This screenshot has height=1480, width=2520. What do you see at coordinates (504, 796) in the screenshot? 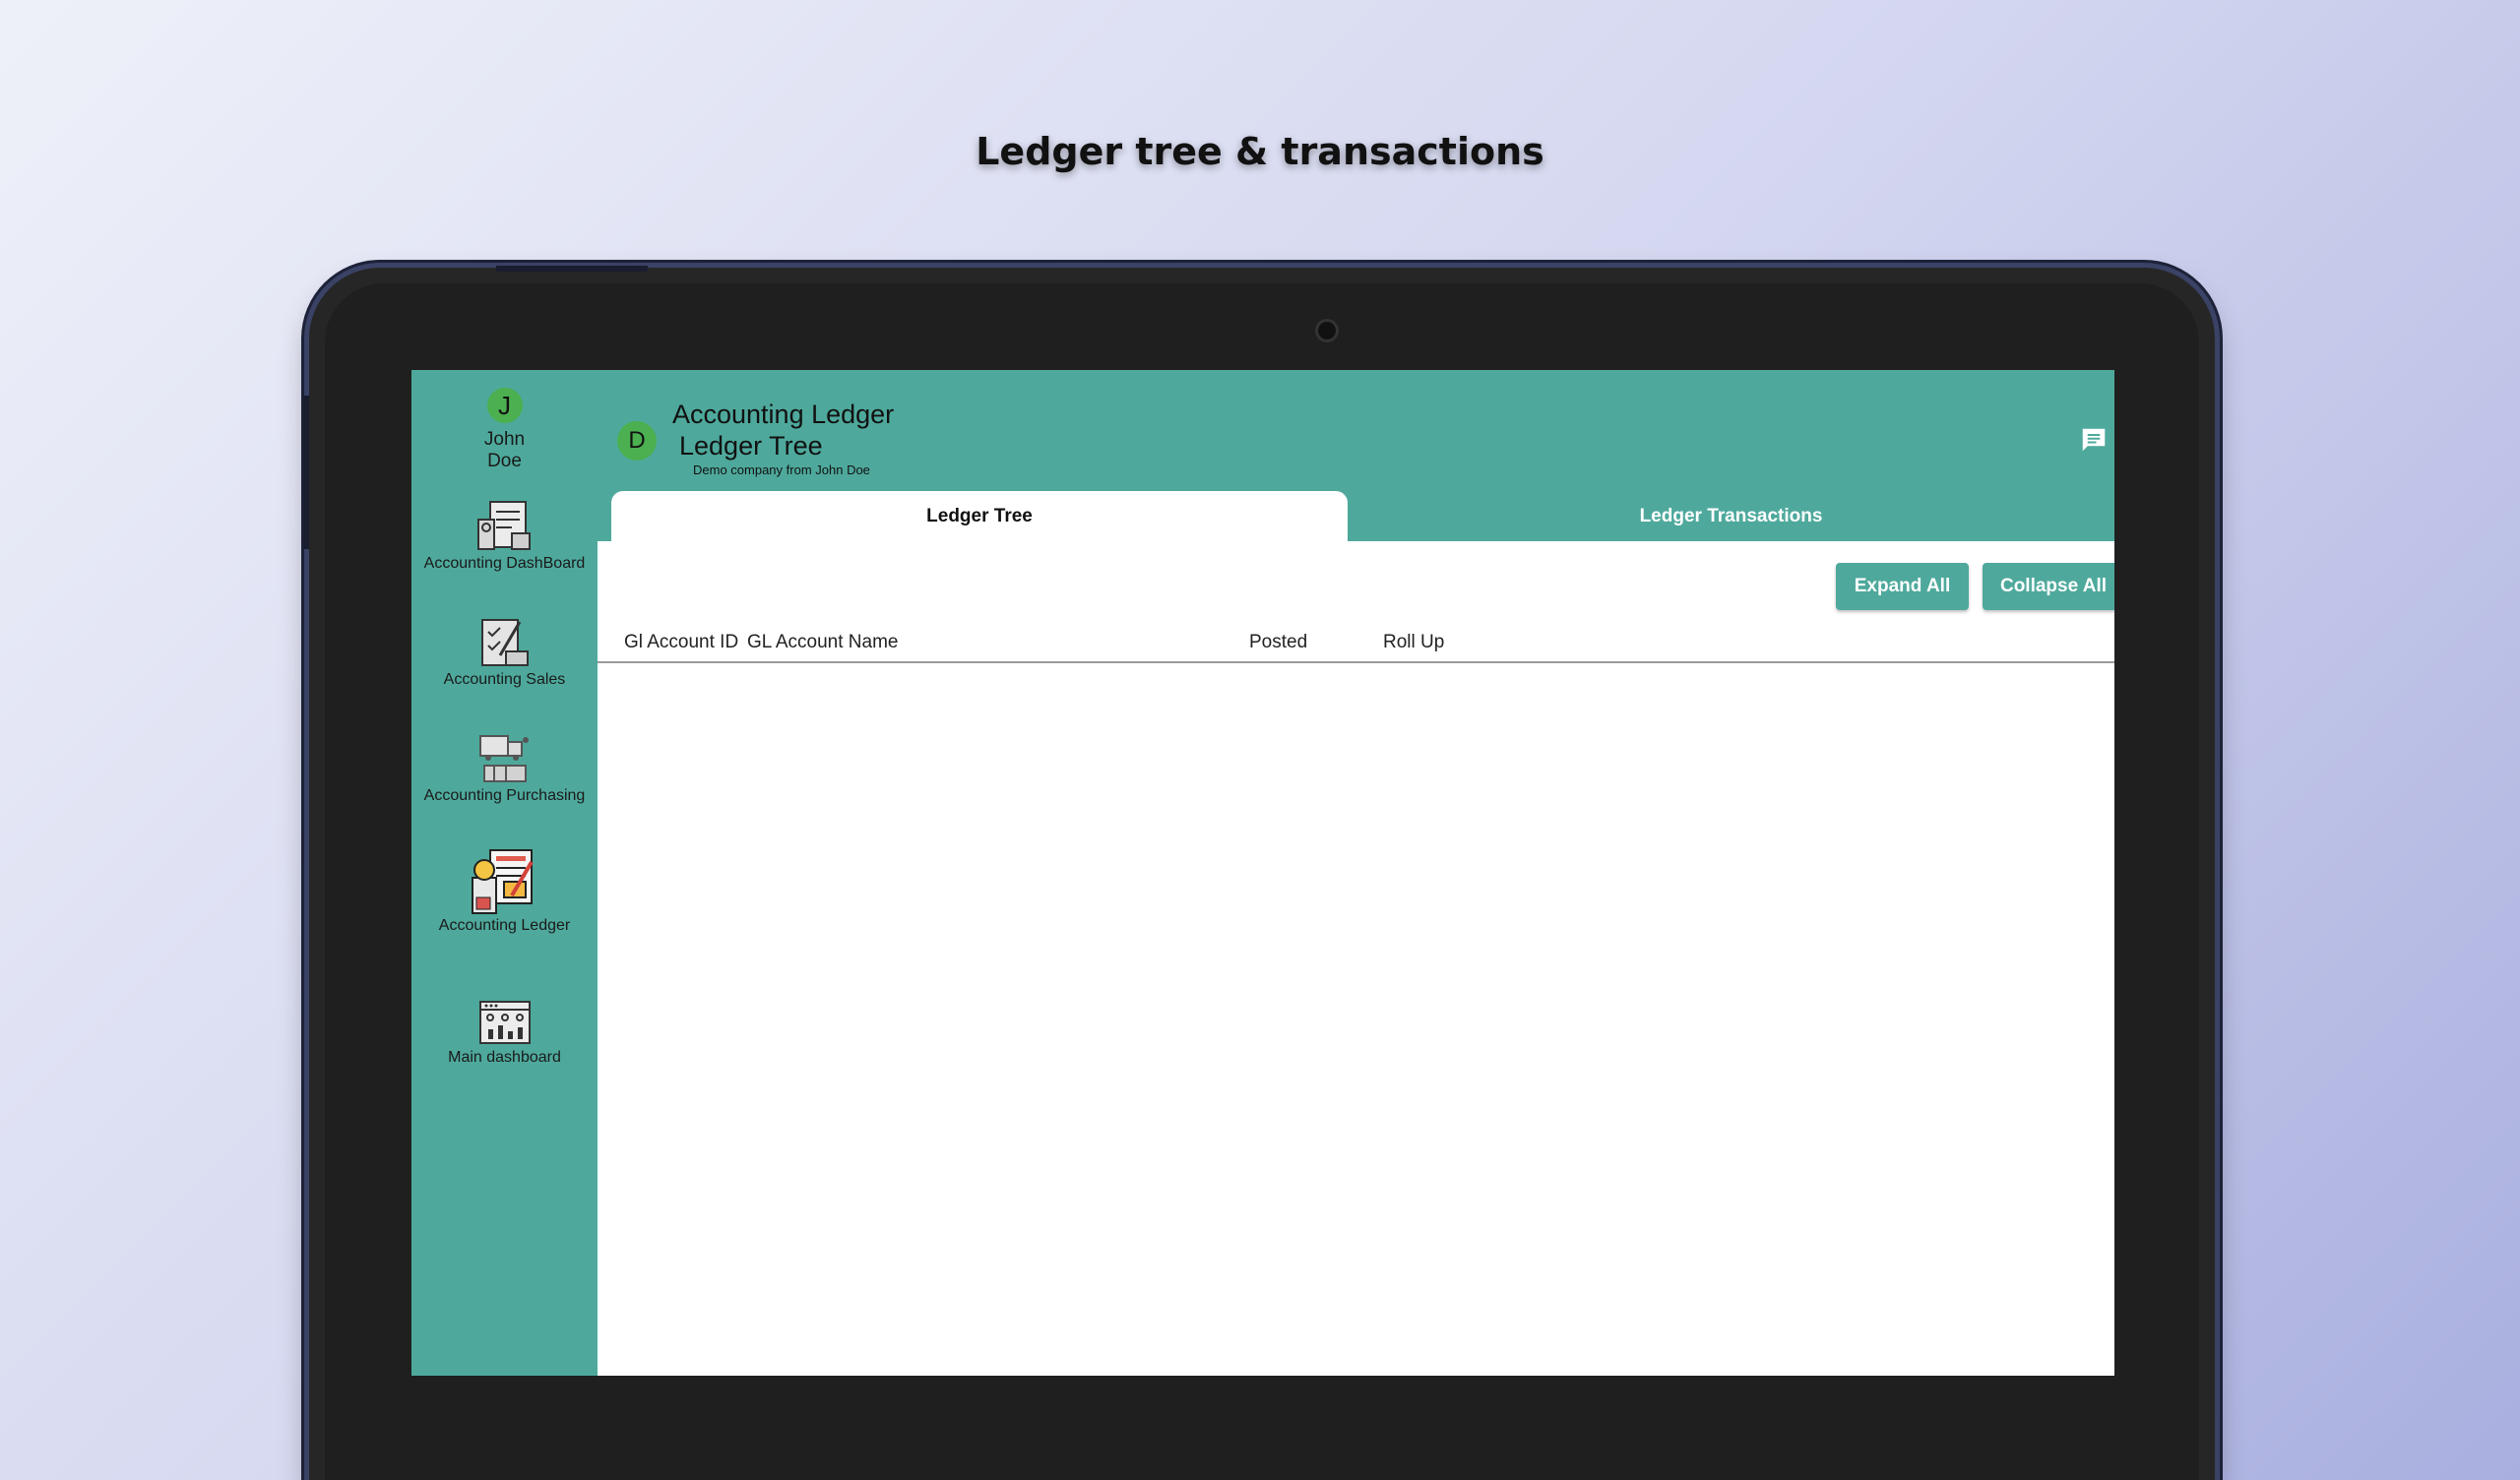
I see `sidebar-item-label: Accounting Purchasing` at bounding box center [504, 796].